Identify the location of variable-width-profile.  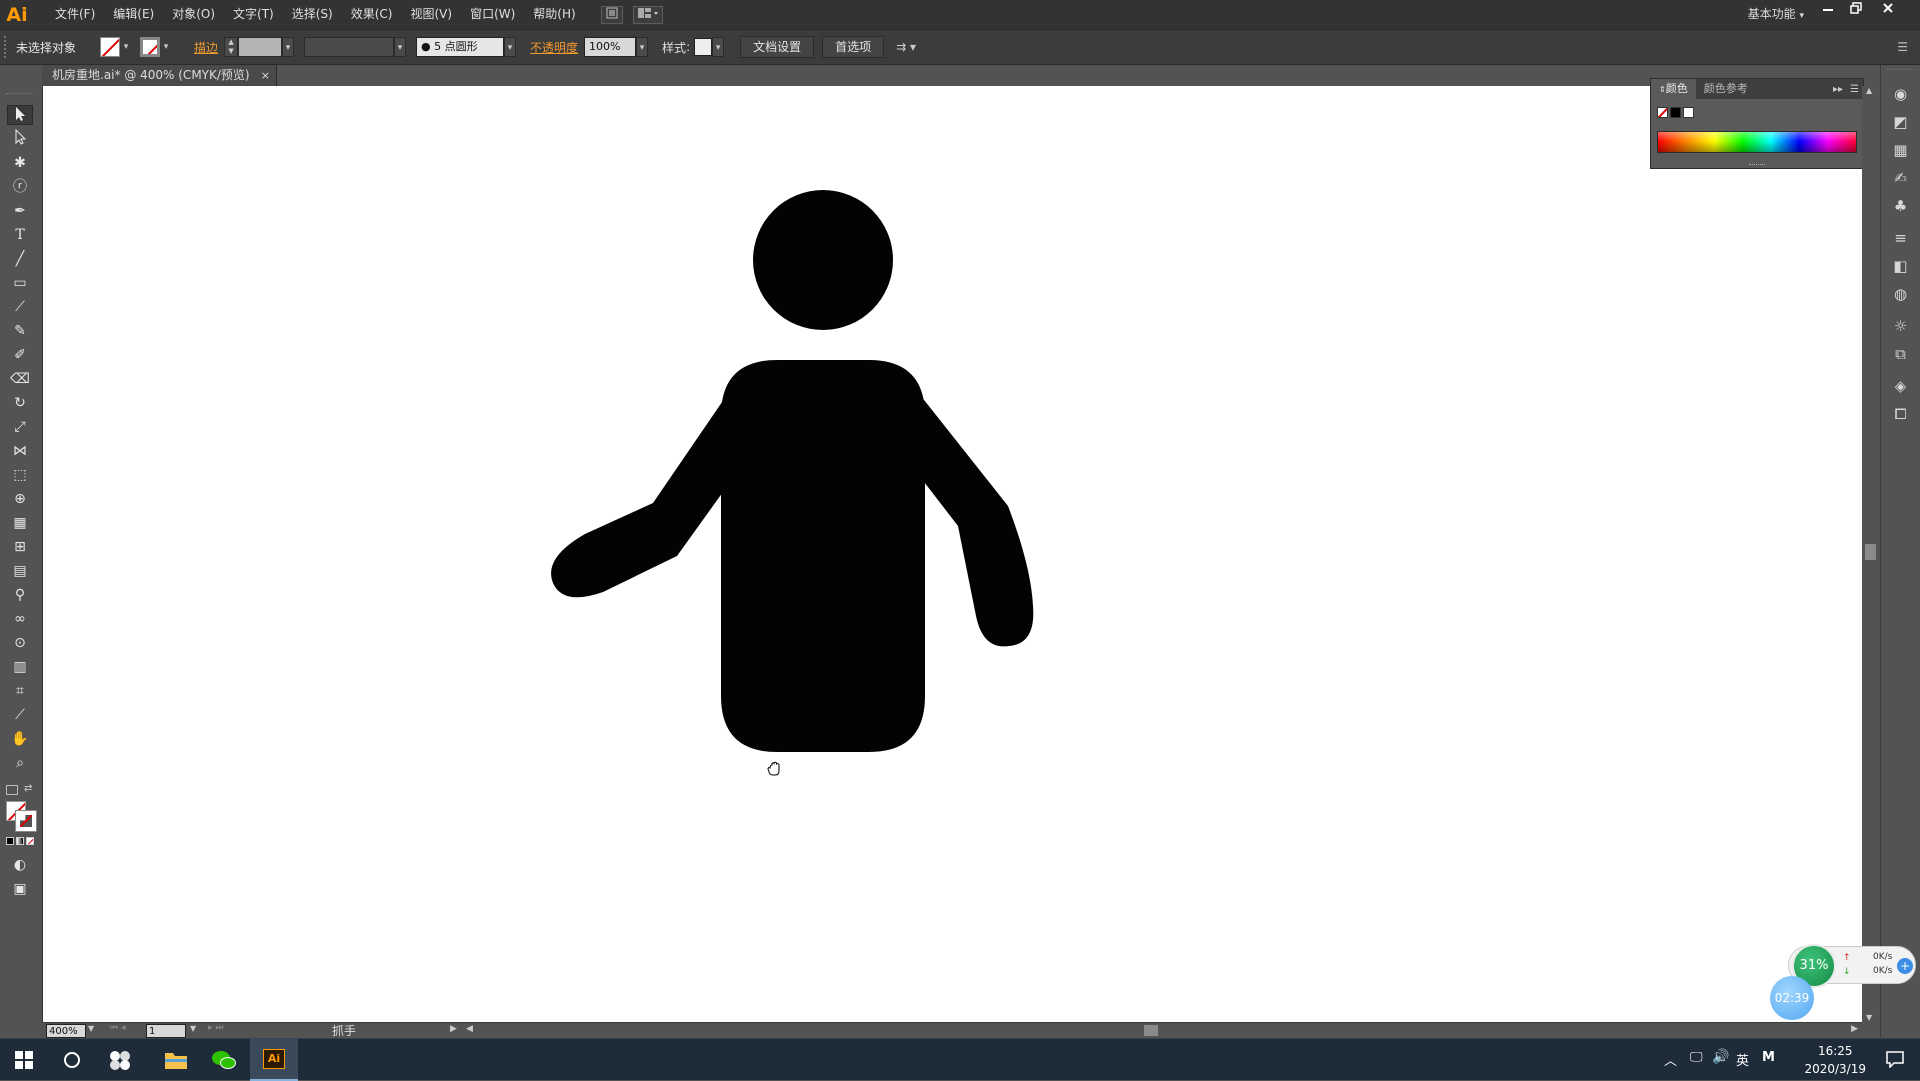
(349, 47).